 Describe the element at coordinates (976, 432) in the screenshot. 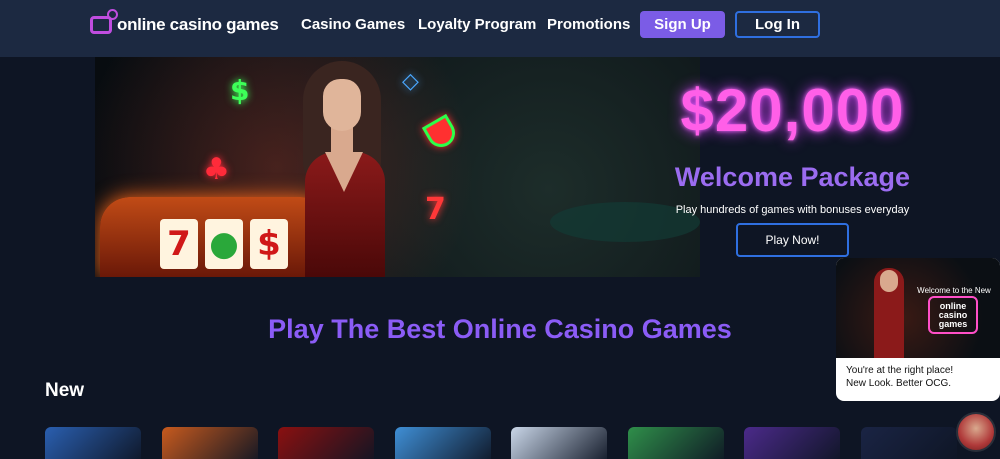

I see `chat-avatar-button` at that location.